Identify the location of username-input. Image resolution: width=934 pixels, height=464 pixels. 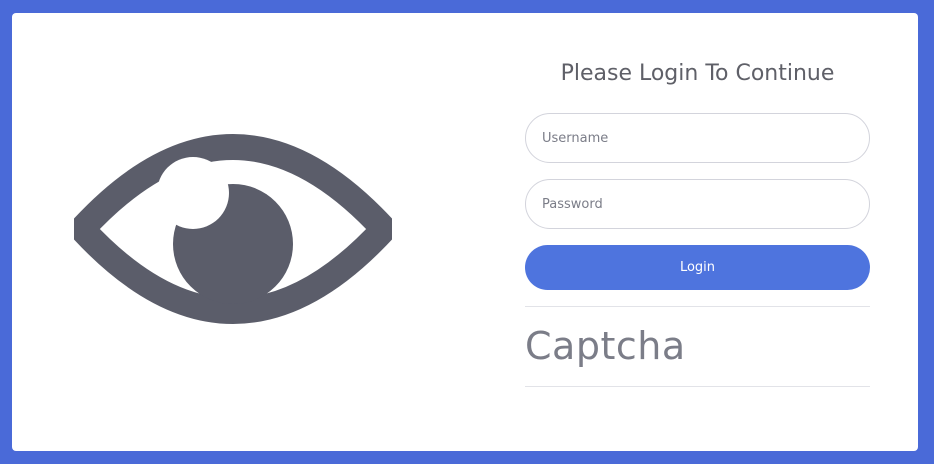
(697, 138).